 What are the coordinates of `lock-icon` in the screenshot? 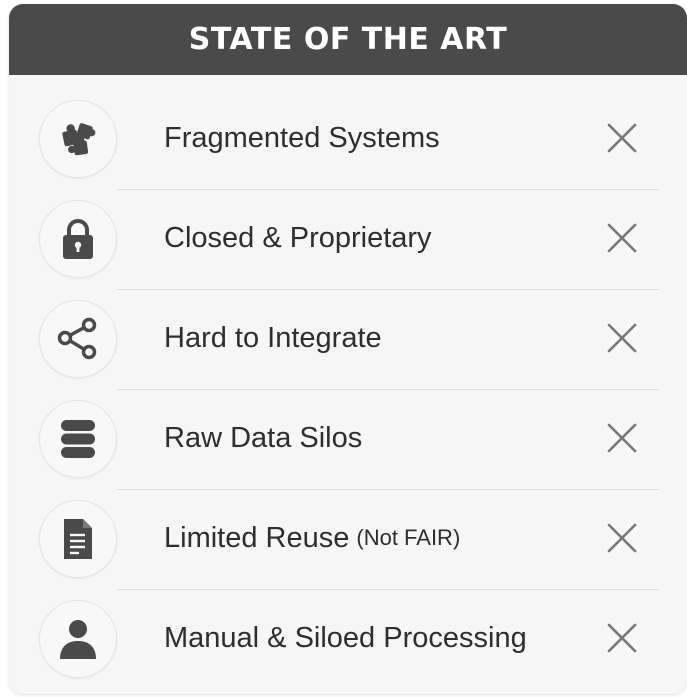 It's located at (78, 239).